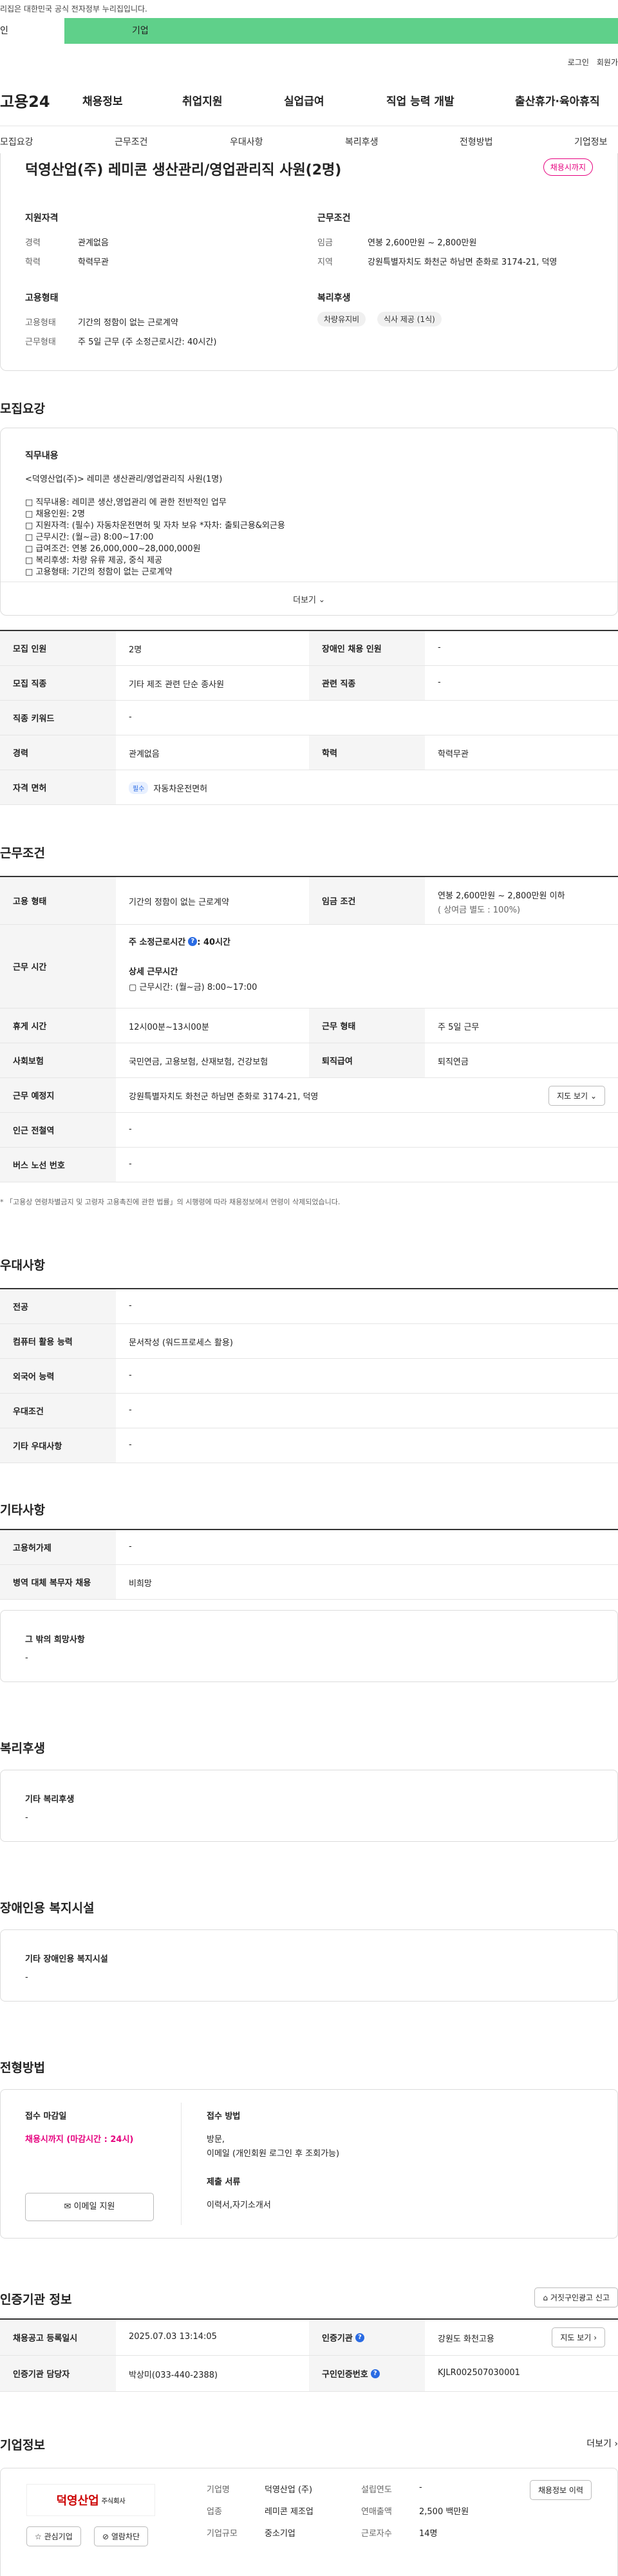 The width and height of the screenshot is (618, 2576). Describe the element at coordinates (367, 2337) in the screenshot. I see `table-header: 인증기관?` at that location.